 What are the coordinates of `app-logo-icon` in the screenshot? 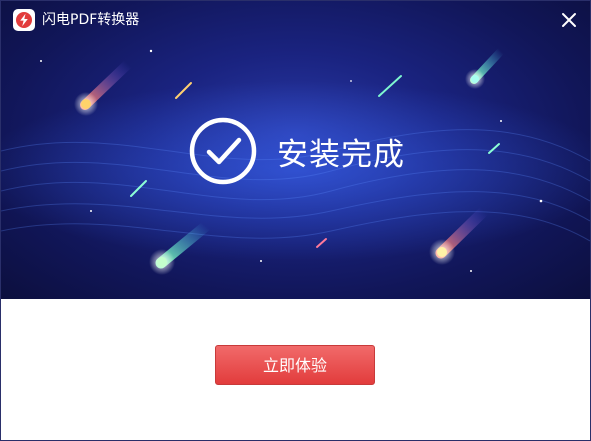 It's located at (24, 20).